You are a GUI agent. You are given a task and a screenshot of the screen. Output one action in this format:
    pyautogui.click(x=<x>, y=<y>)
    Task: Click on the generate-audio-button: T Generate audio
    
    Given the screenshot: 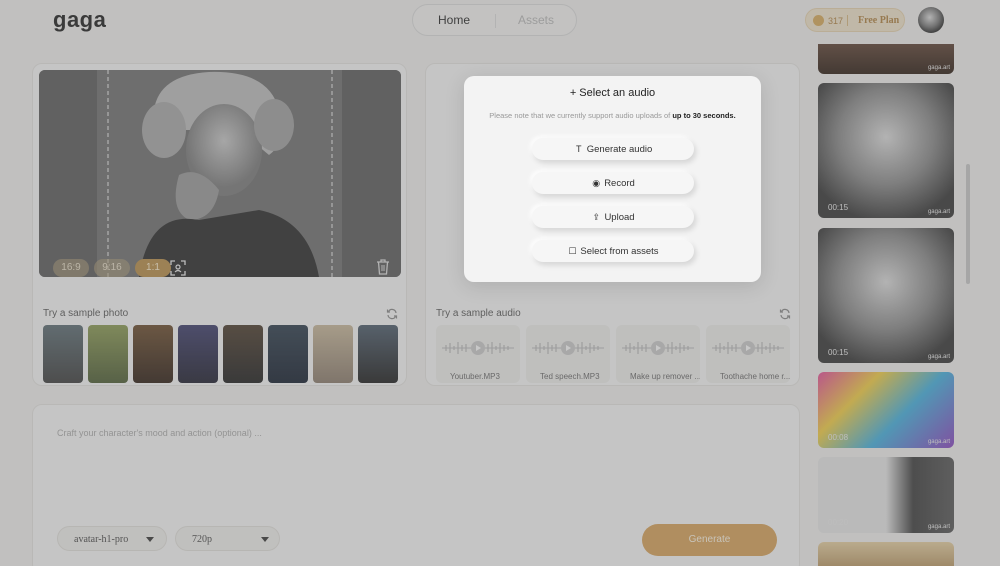 What is the action you would take?
    pyautogui.click(x=613, y=149)
    